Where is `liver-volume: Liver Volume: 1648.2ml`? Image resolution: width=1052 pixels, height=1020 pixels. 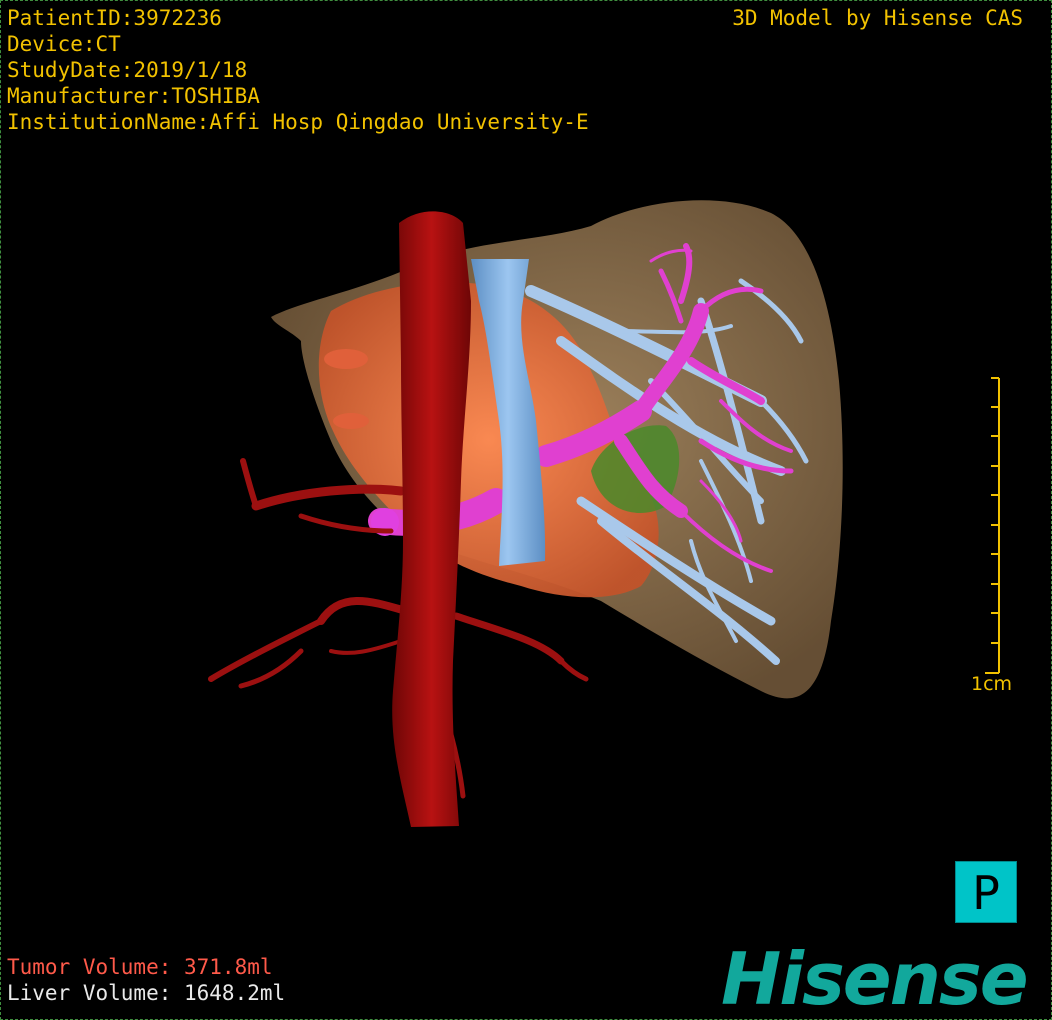 liver-volume: Liver Volume: 1648.2ml is located at coordinates (146, 993).